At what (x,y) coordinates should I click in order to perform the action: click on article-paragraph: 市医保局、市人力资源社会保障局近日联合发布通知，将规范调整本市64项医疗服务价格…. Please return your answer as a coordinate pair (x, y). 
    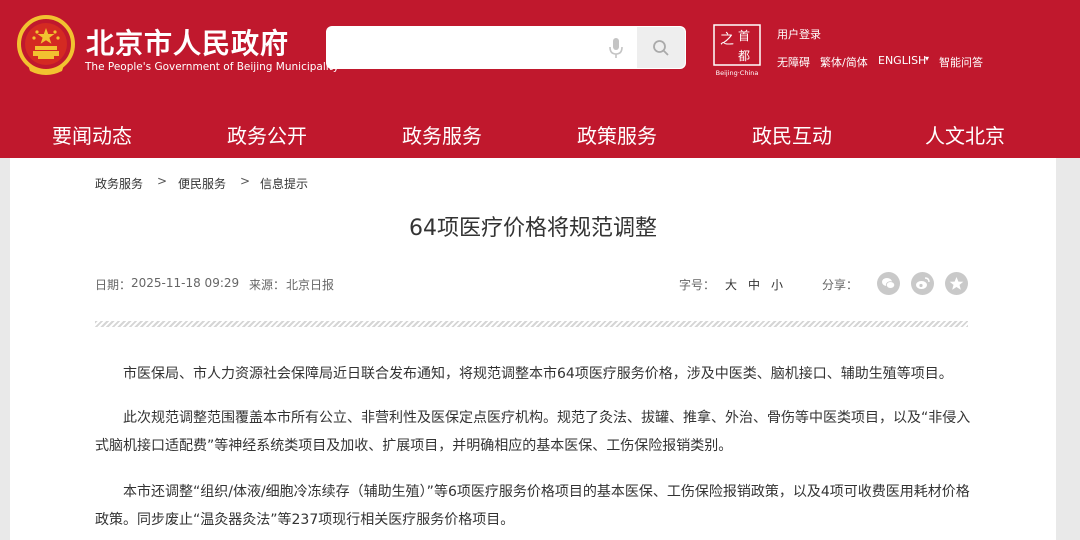
    Looking at the image, I should click on (535, 374).